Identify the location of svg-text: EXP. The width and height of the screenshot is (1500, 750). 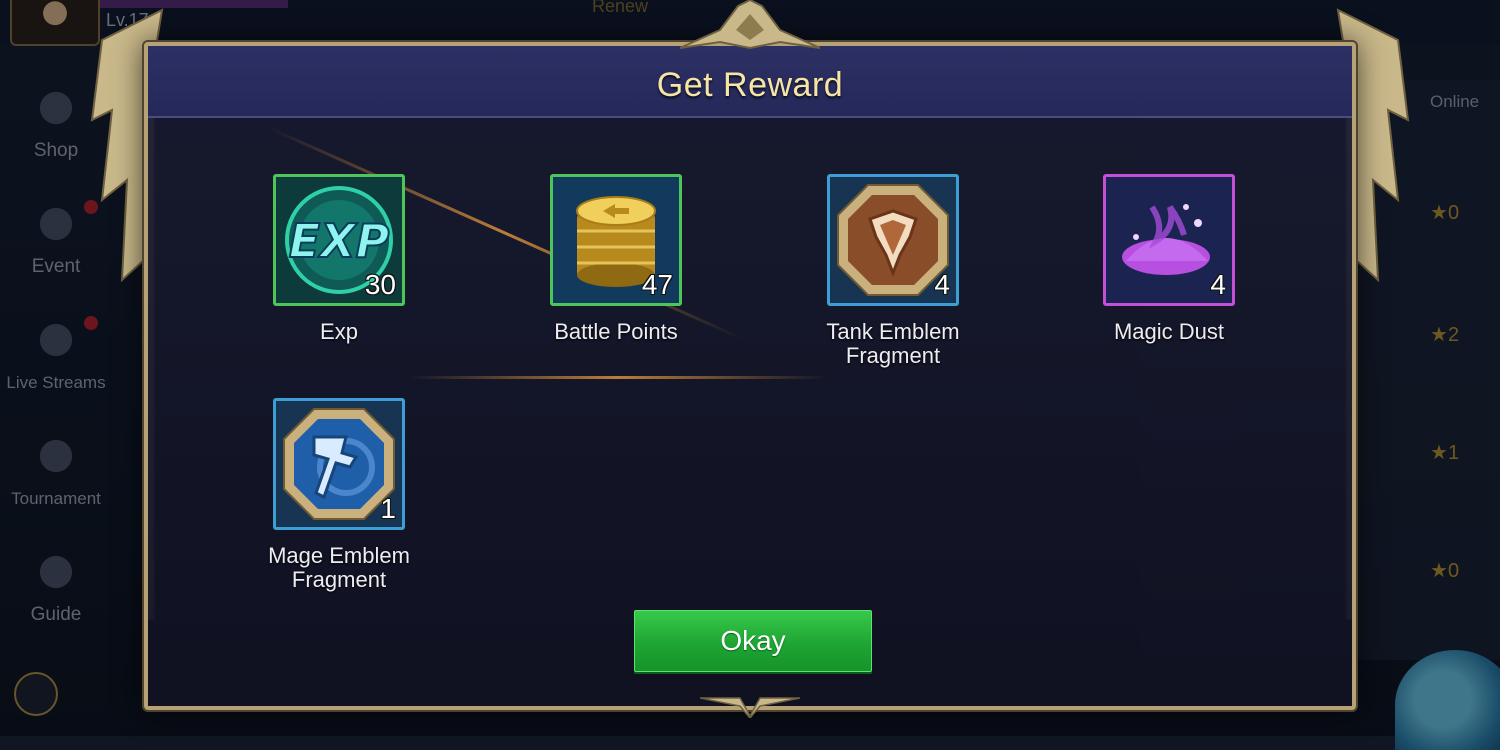
(339, 241).